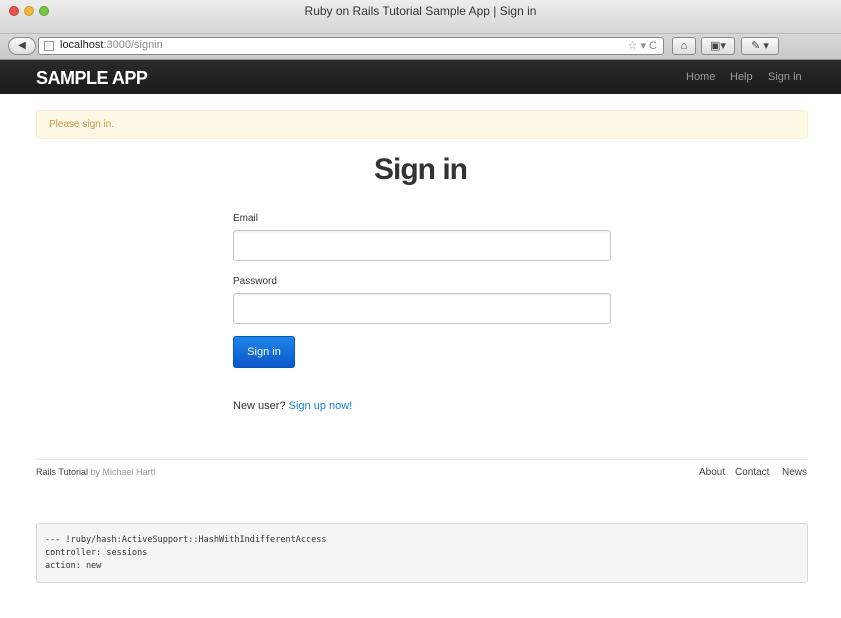 The image size is (841, 618). Describe the element at coordinates (752, 472) in the screenshot. I see `footer-contact-link: Contact` at that location.